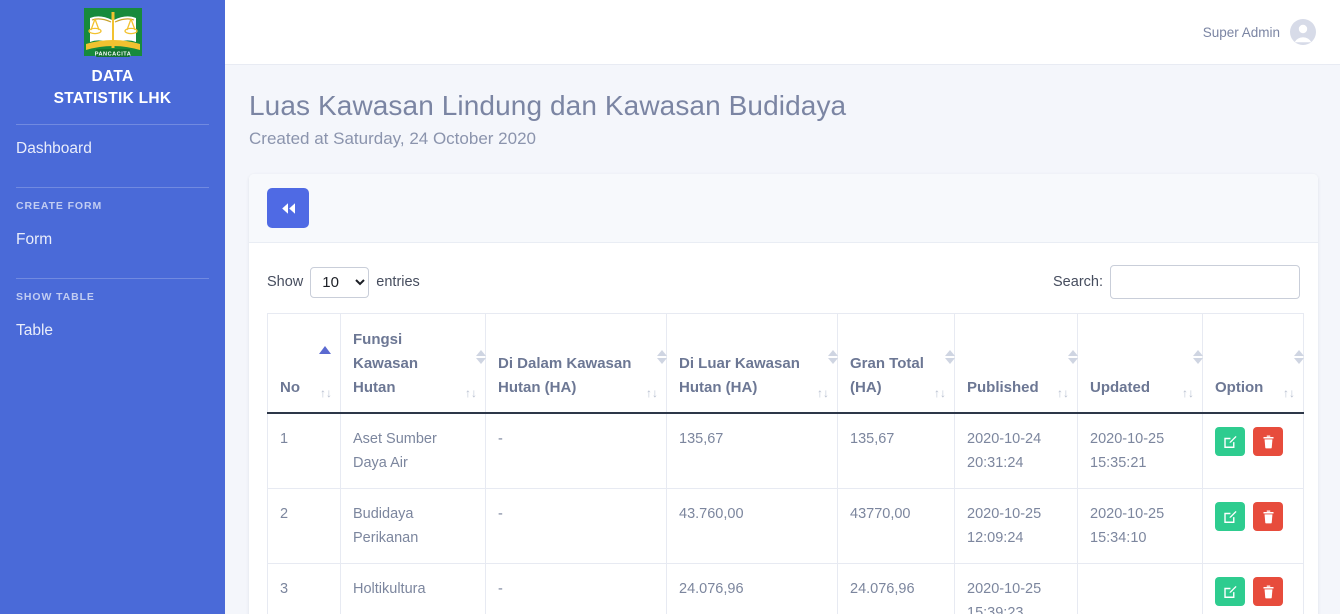 This screenshot has height=614, width=1340. Describe the element at coordinates (1003, 387) in the screenshot. I see `column-label: Published` at that location.